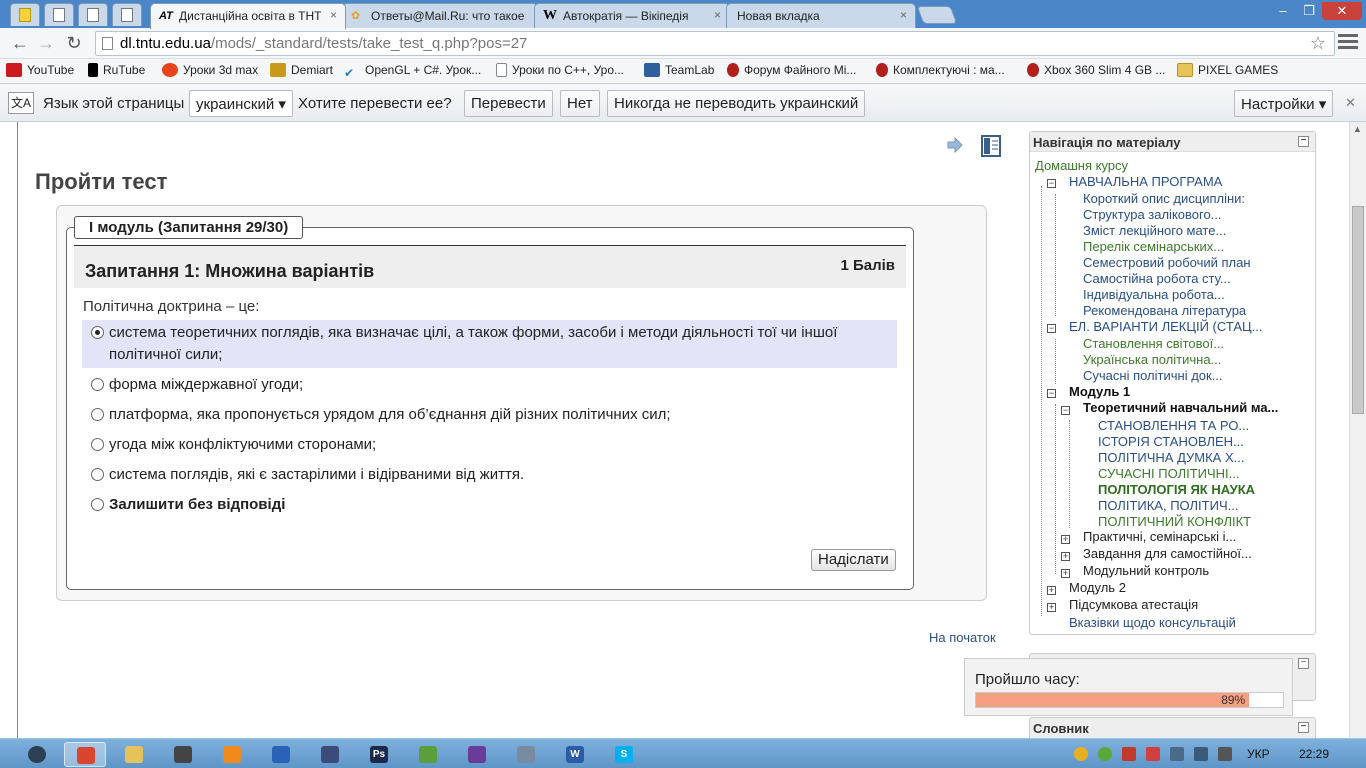 This screenshot has width=1366, height=768. Describe the element at coordinates (489, 445) in the screenshot. I see `answer-option-4: угода між конфліктуючими сторонами;` at that location.